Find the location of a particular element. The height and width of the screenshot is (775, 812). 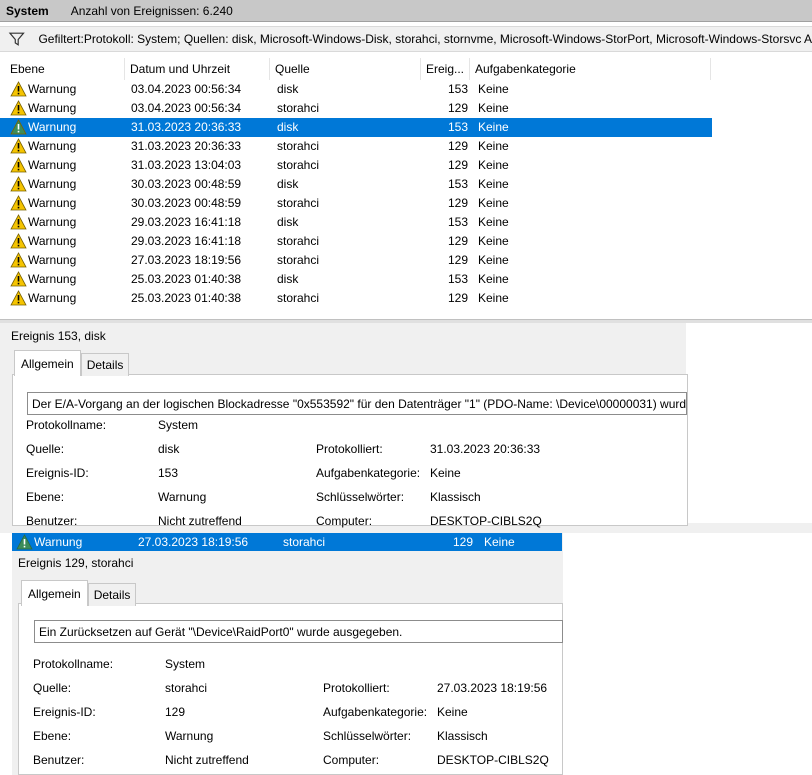

label-source: Quelle: is located at coordinates (45, 449).